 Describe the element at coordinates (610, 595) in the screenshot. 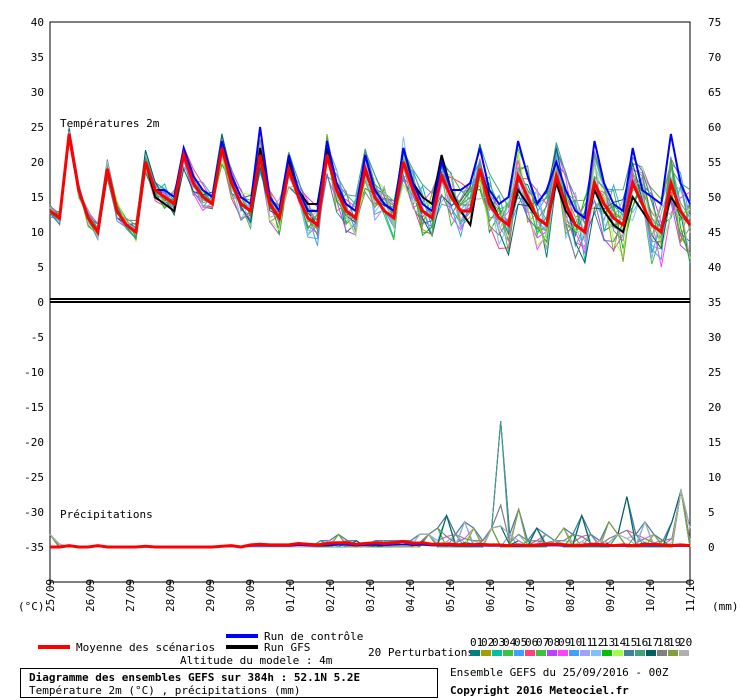

I see `x-tick-label: 09/10` at that location.